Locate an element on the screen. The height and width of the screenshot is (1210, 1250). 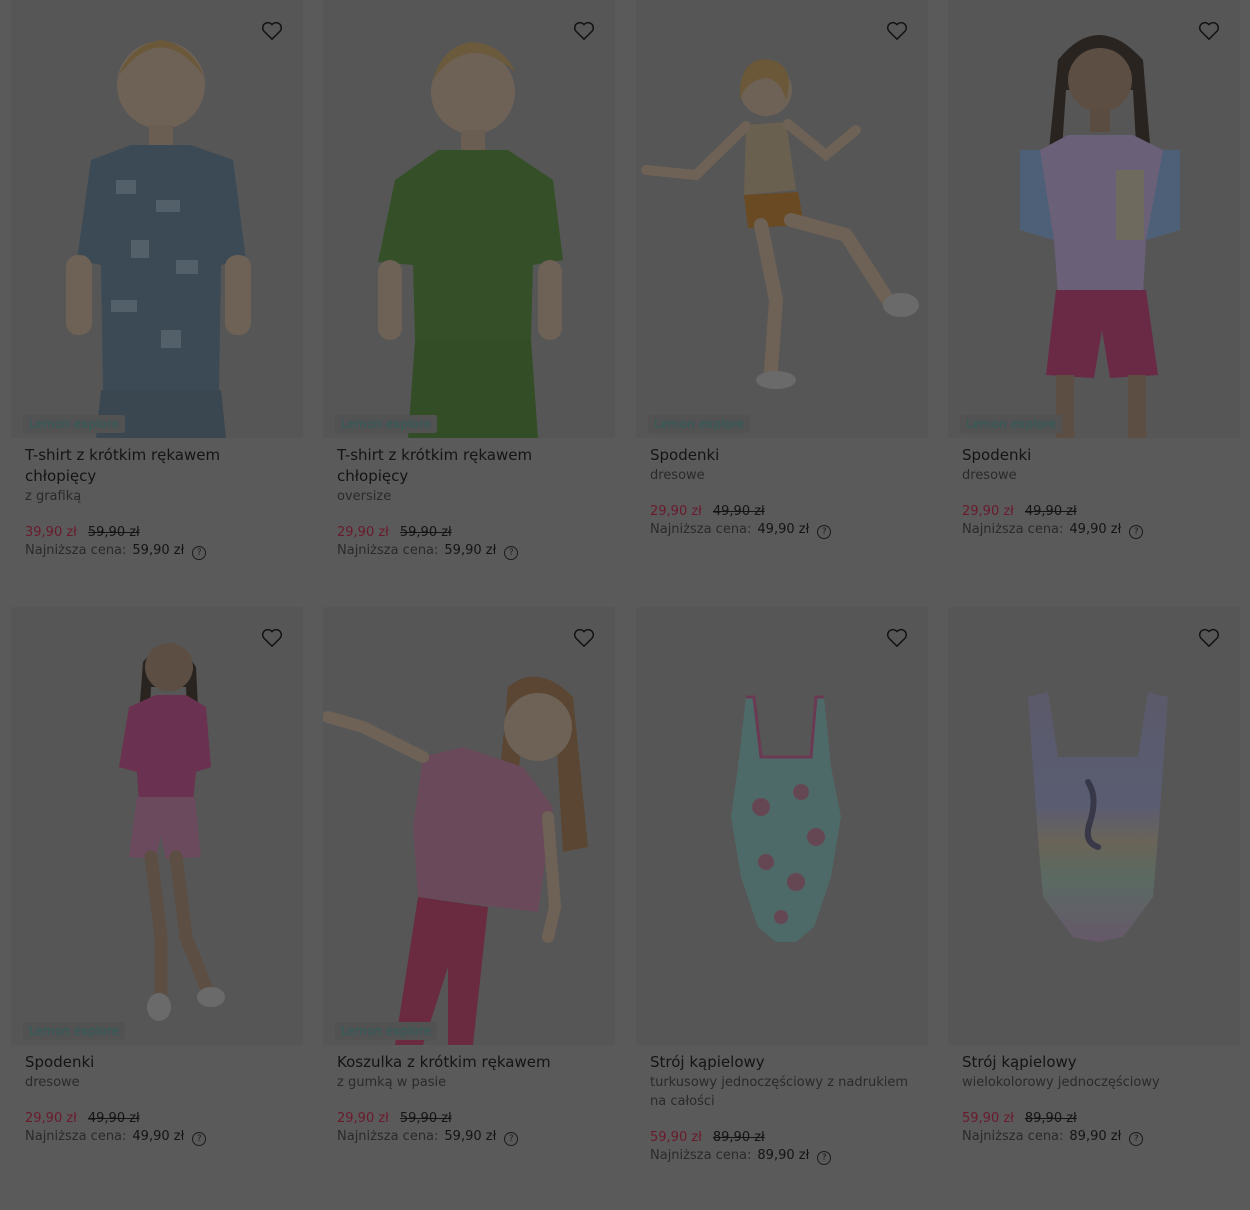
product-subtitle: wielokolorowy jednoczęściowy is located at coordinates (1061, 1082).